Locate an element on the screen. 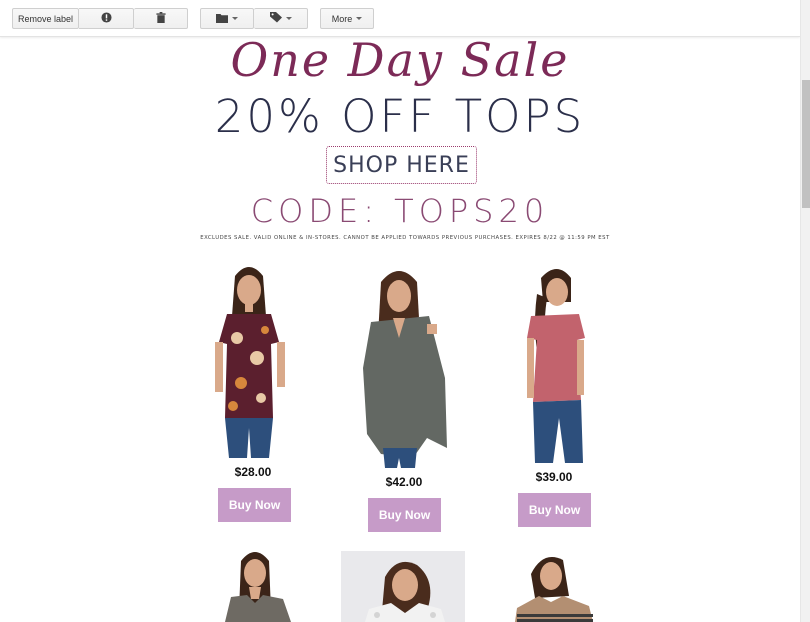  trash-icon is located at coordinates (160, 18).